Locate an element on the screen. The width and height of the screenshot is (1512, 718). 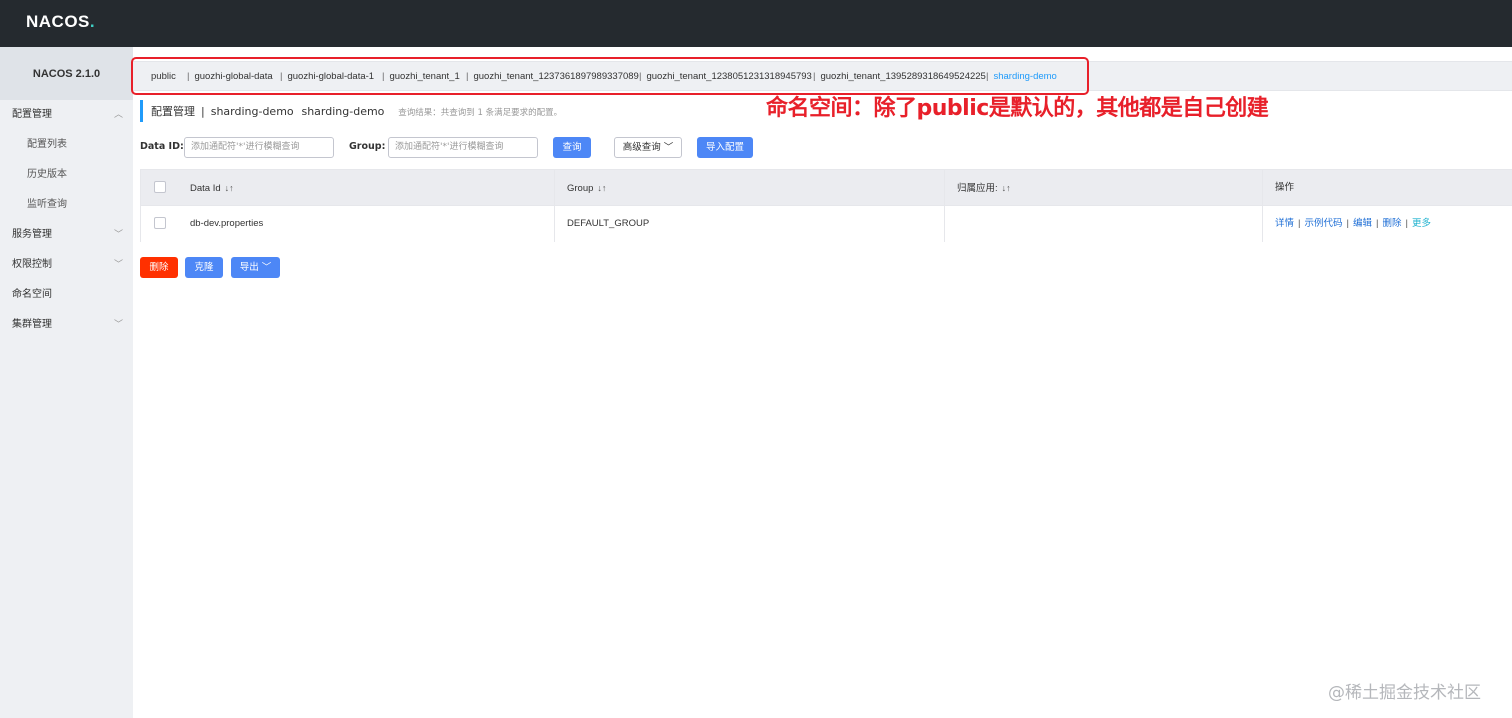
column-header-group: Group ↓↑ is located at coordinates (749, 188).